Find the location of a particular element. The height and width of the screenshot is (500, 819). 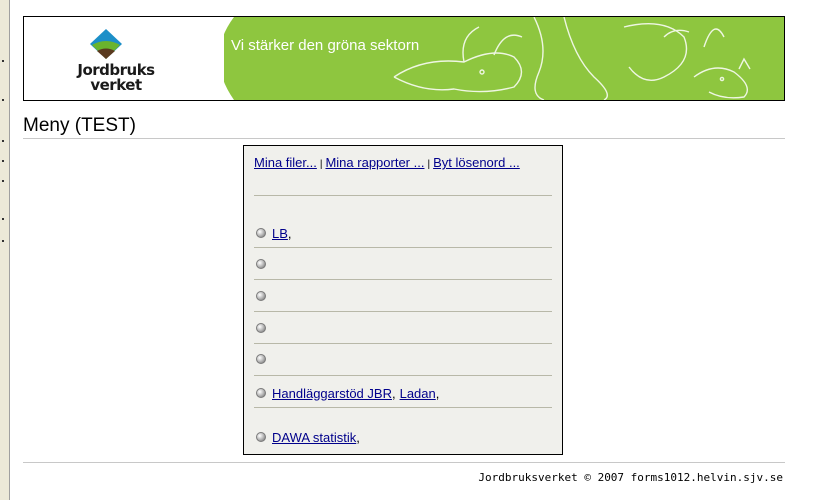

menu-link-ladan: Ladan is located at coordinates (418, 393).